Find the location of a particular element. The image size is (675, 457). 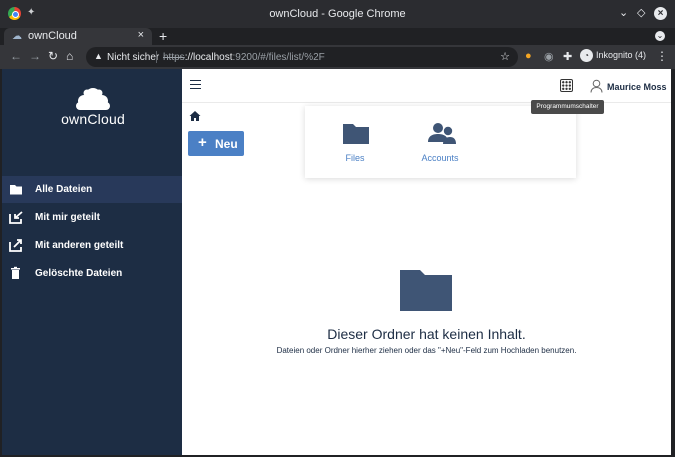

app-files: Files is located at coordinates (355, 144).